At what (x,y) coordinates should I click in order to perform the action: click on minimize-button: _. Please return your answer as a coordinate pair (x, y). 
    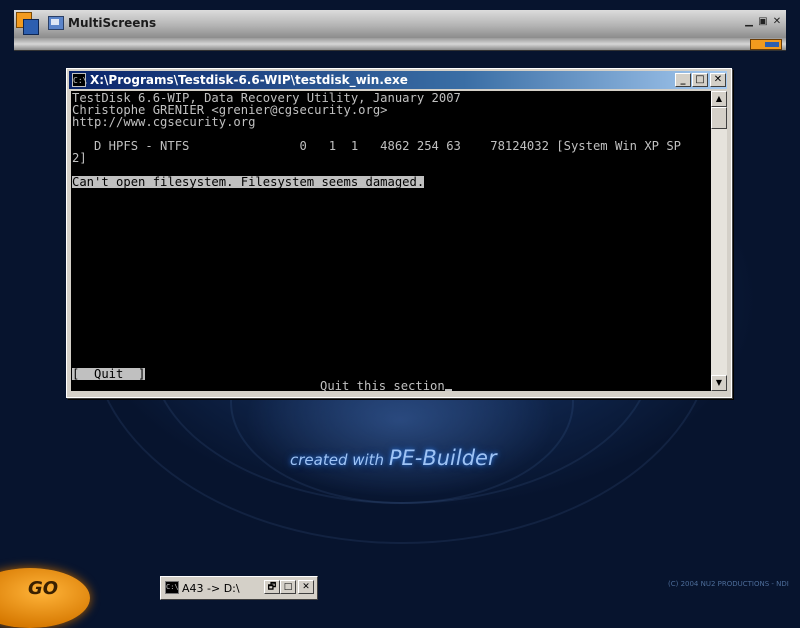
    Looking at the image, I should click on (683, 80).